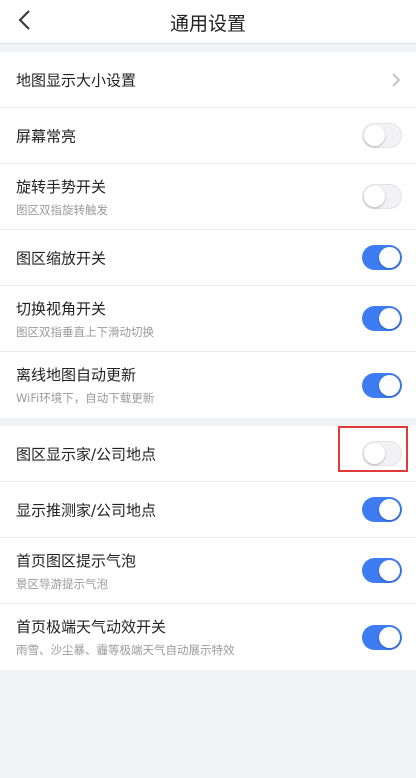 The width and height of the screenshot is (416, 778). What do you see at coordinates (208, 510) in the screenshot?
I see `predicted-home-company-row: 显示推测家/公司地点` at bounding box center [208, 510].